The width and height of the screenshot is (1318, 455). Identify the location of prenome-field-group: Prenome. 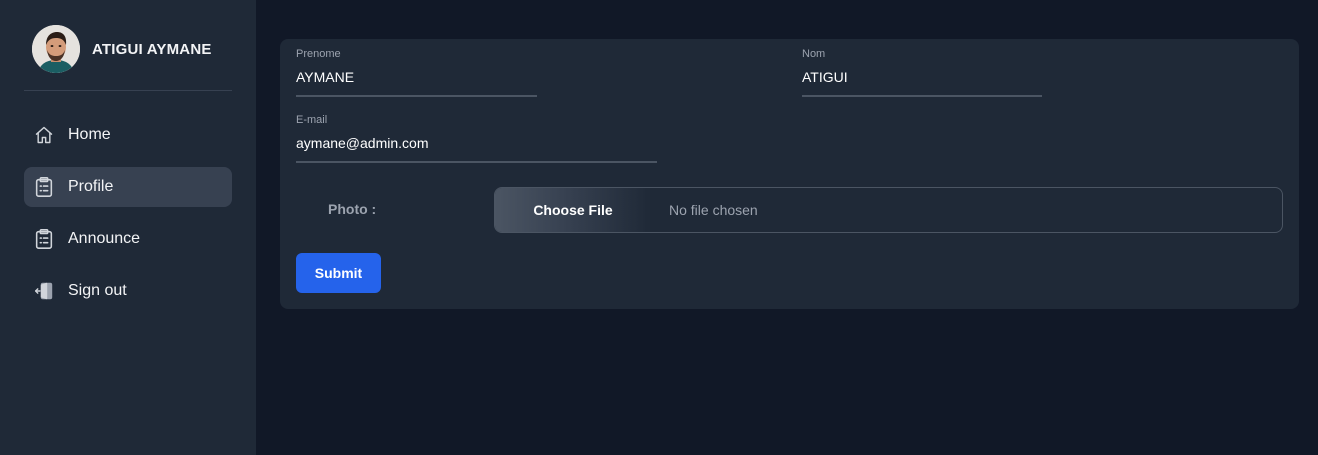
(416, 72).